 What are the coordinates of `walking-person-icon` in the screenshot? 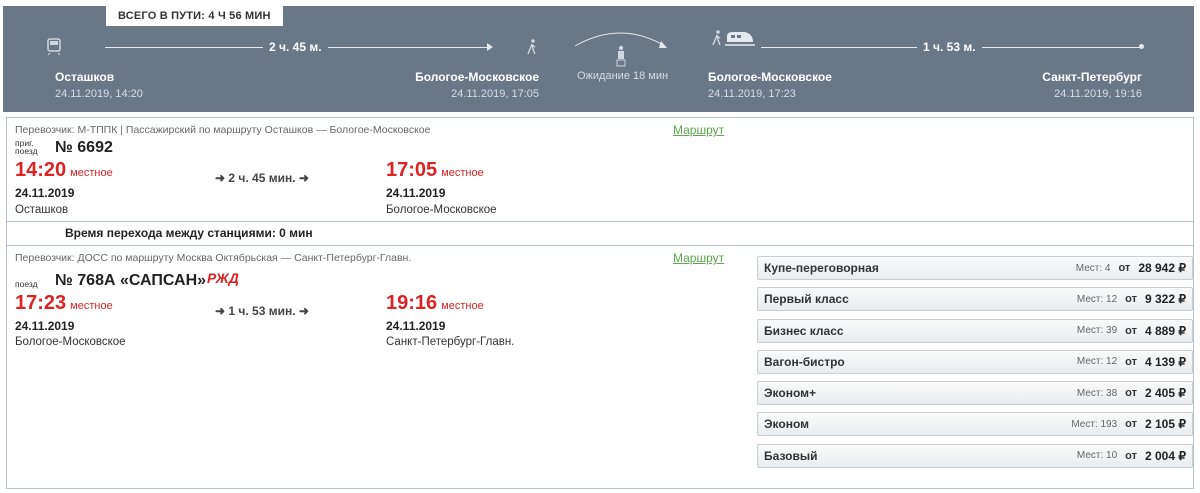 It's located at (532, 48).